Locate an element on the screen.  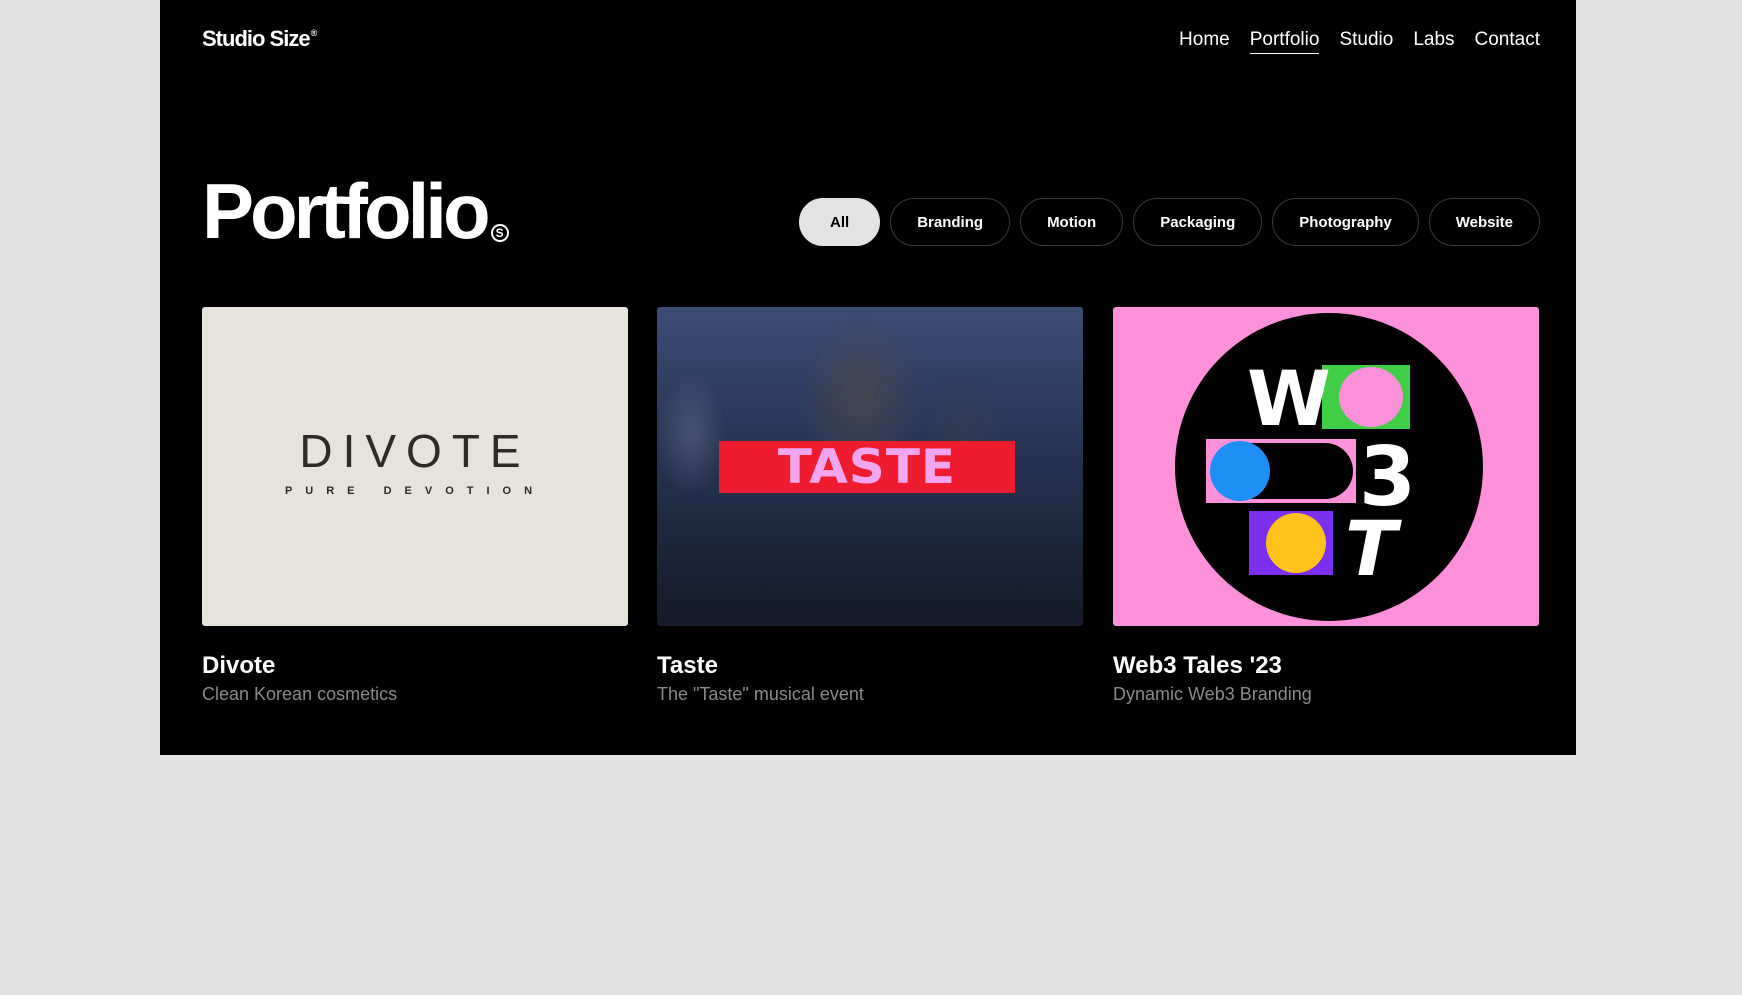
web3-letter-w: W is located at coordinates (1289, 398).